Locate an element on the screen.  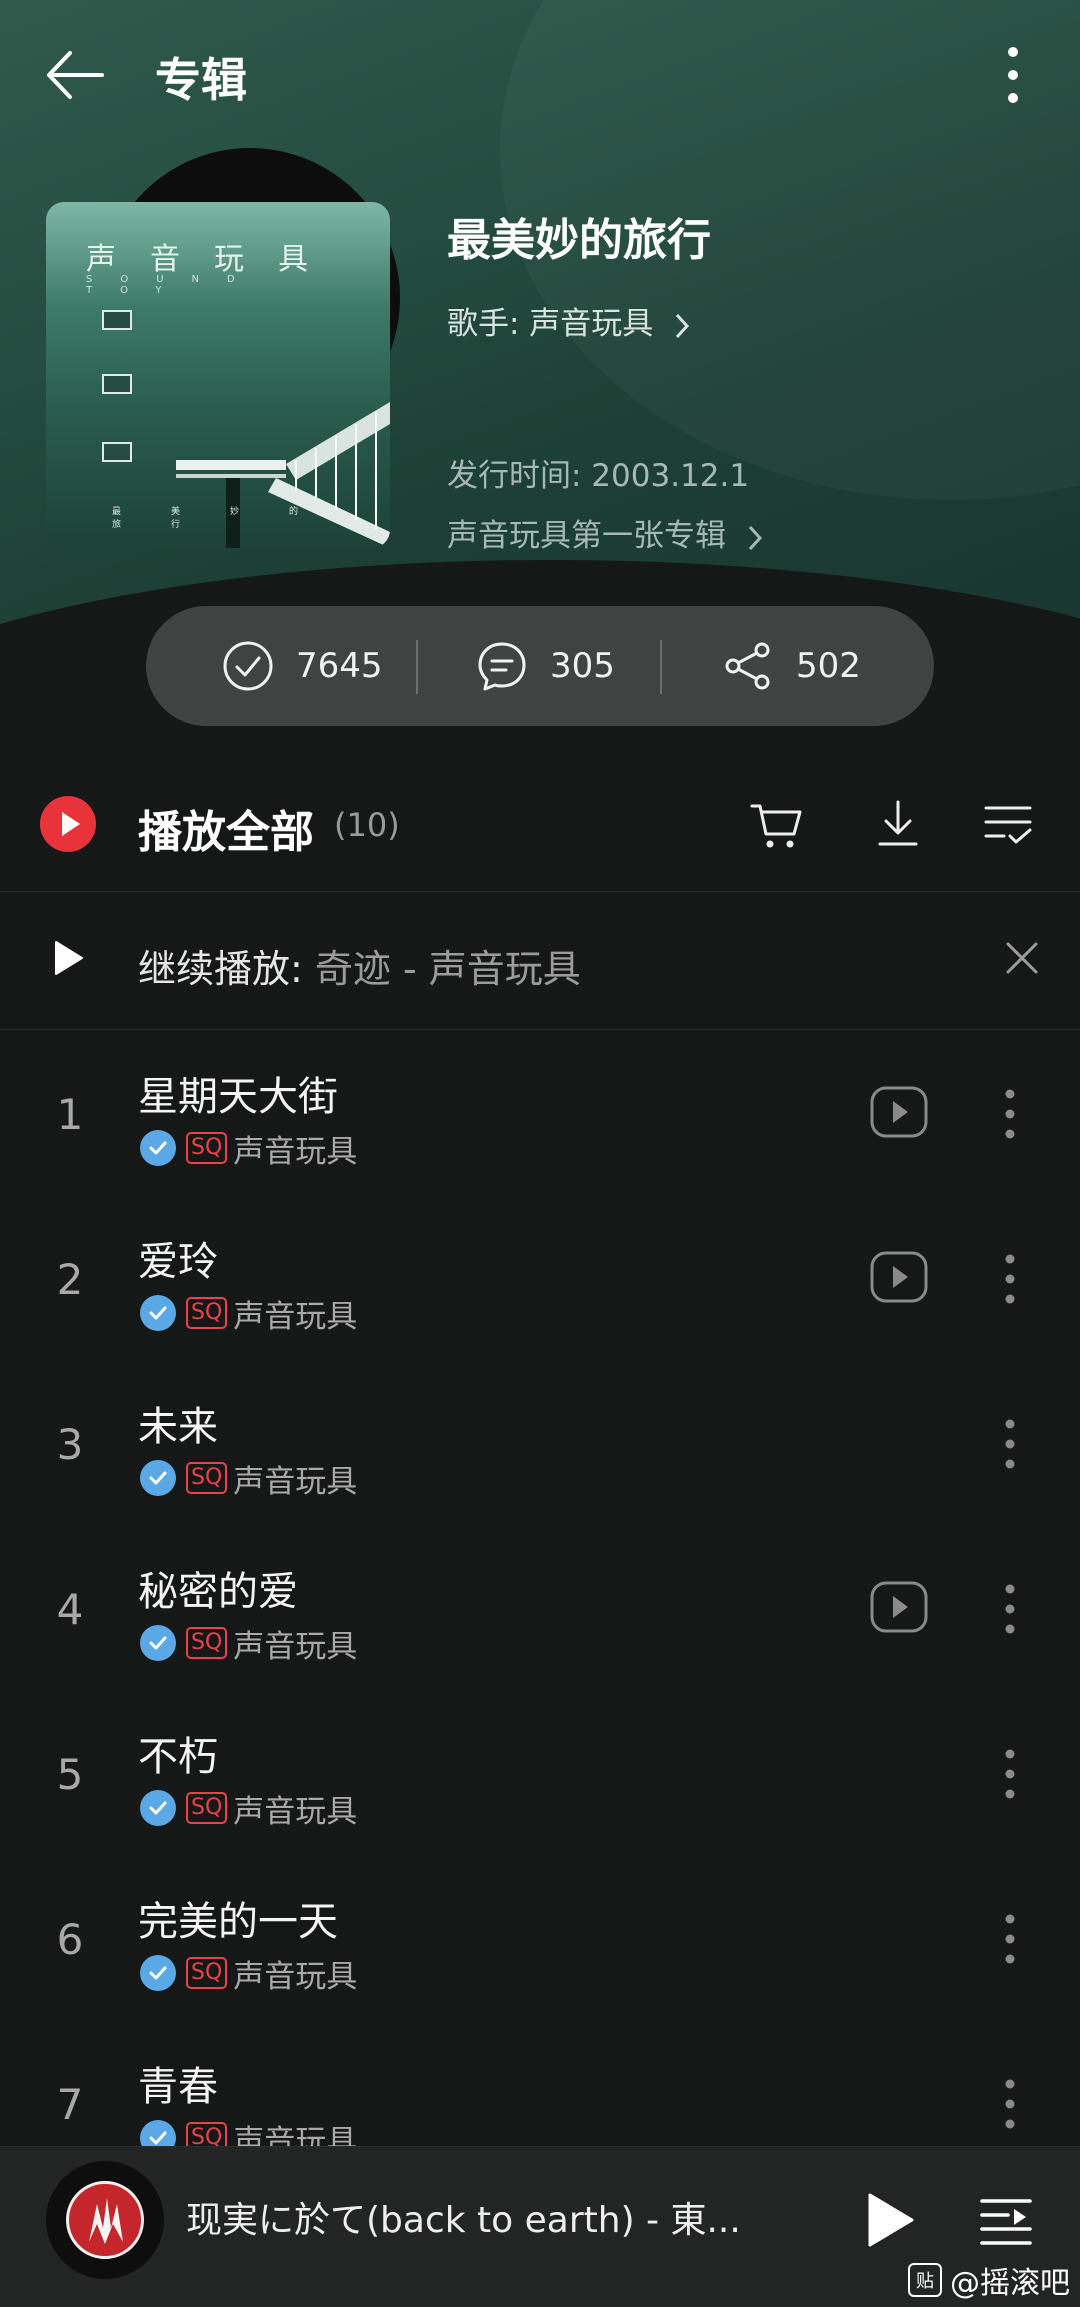
cover-subtitle: SOUND TOY is located at coordinates (174, 285).